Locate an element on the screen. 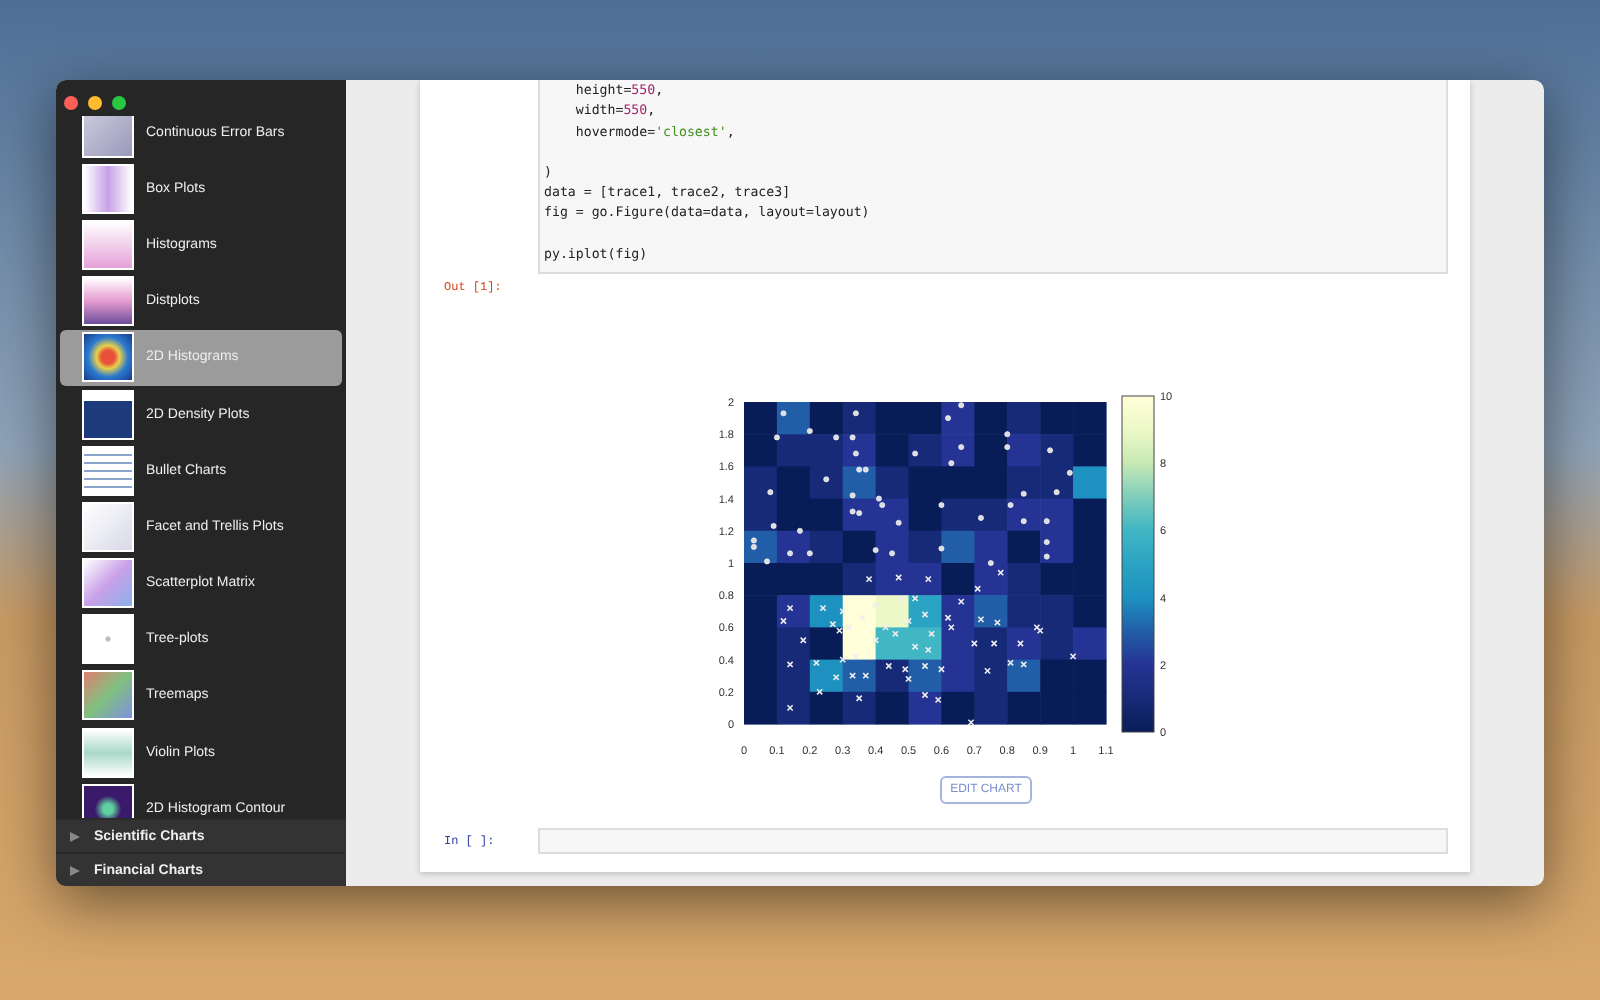 The image size is (1600, 1000). code-input-field is located at coordinates (993, 841).